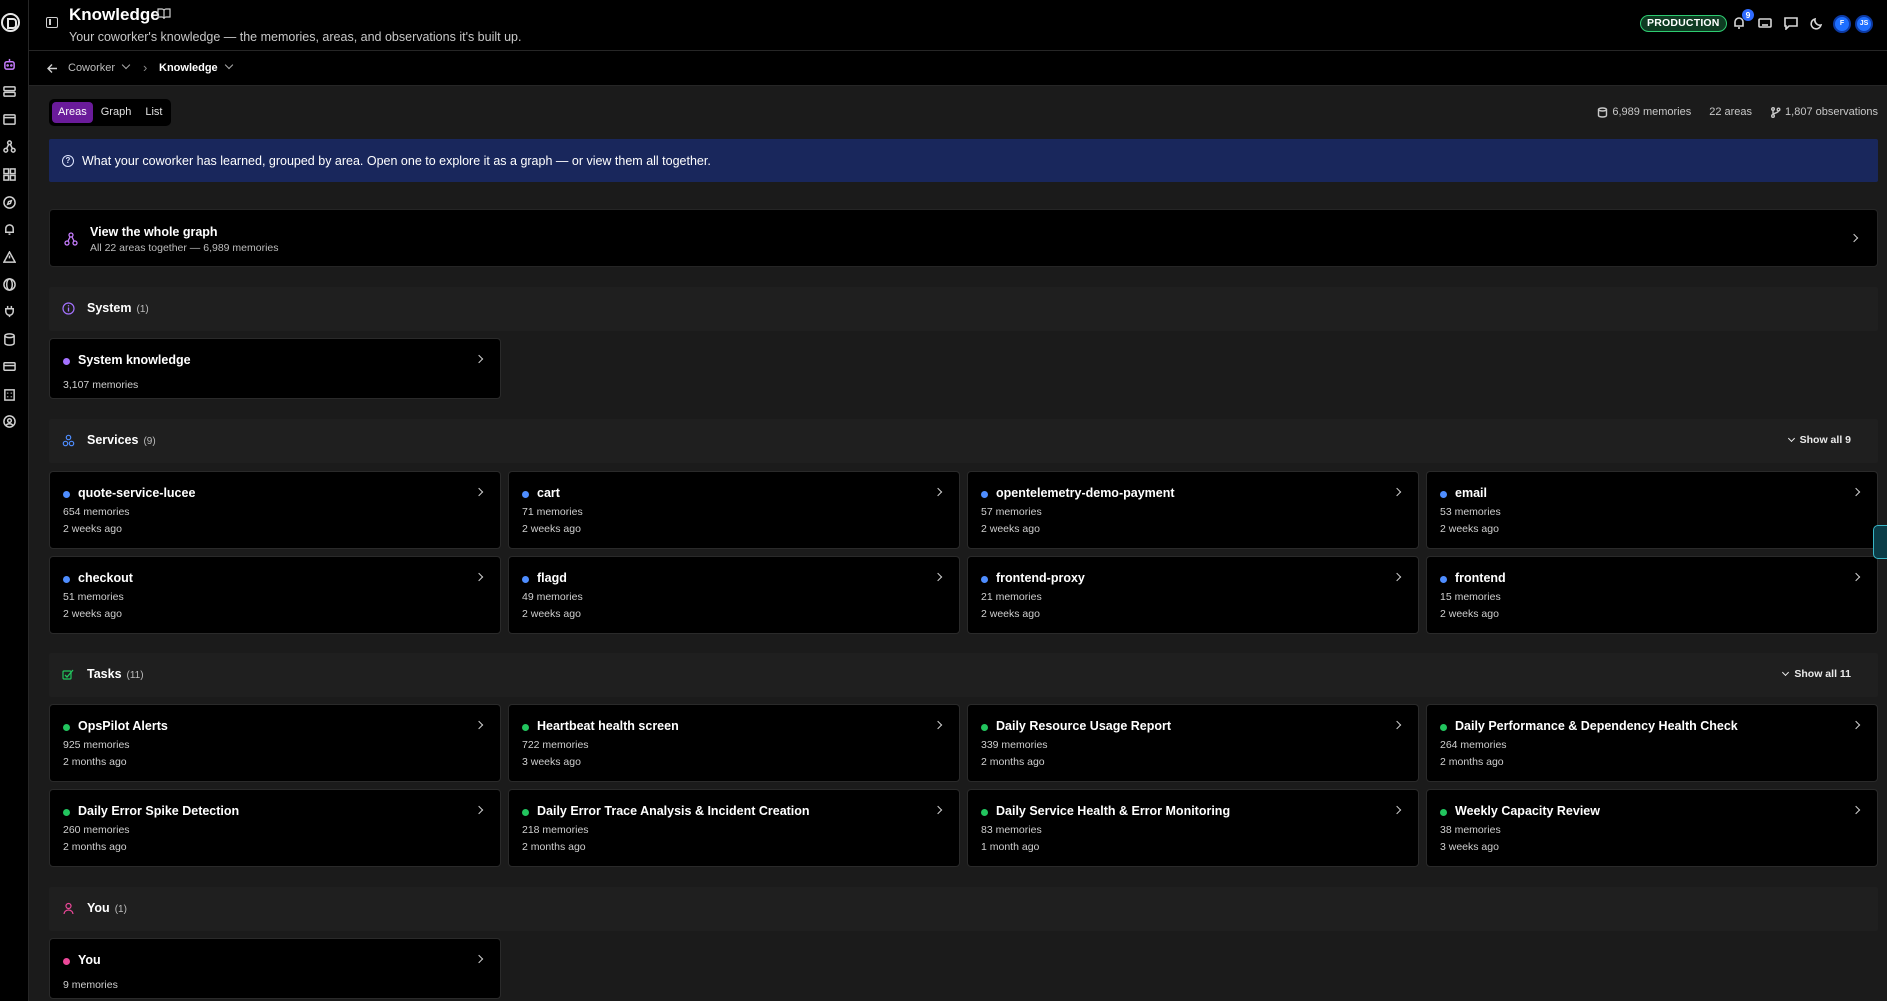 Image resolution: width=1887 pixels, height=1001 pixels. What do you see at coordinates (68, 908) in the screenshot?
I see `user-icon` at bounding box center [68, 908].